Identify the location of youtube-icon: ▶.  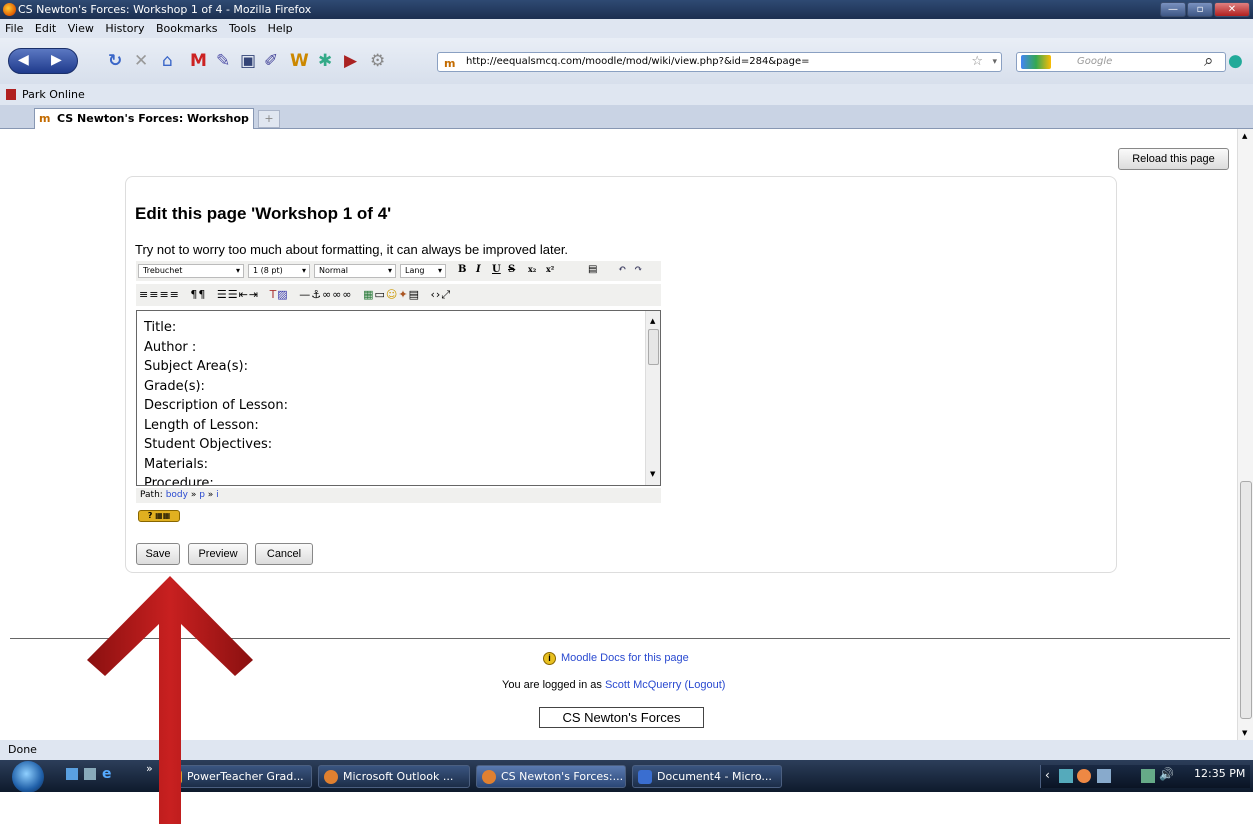
(350, 61).